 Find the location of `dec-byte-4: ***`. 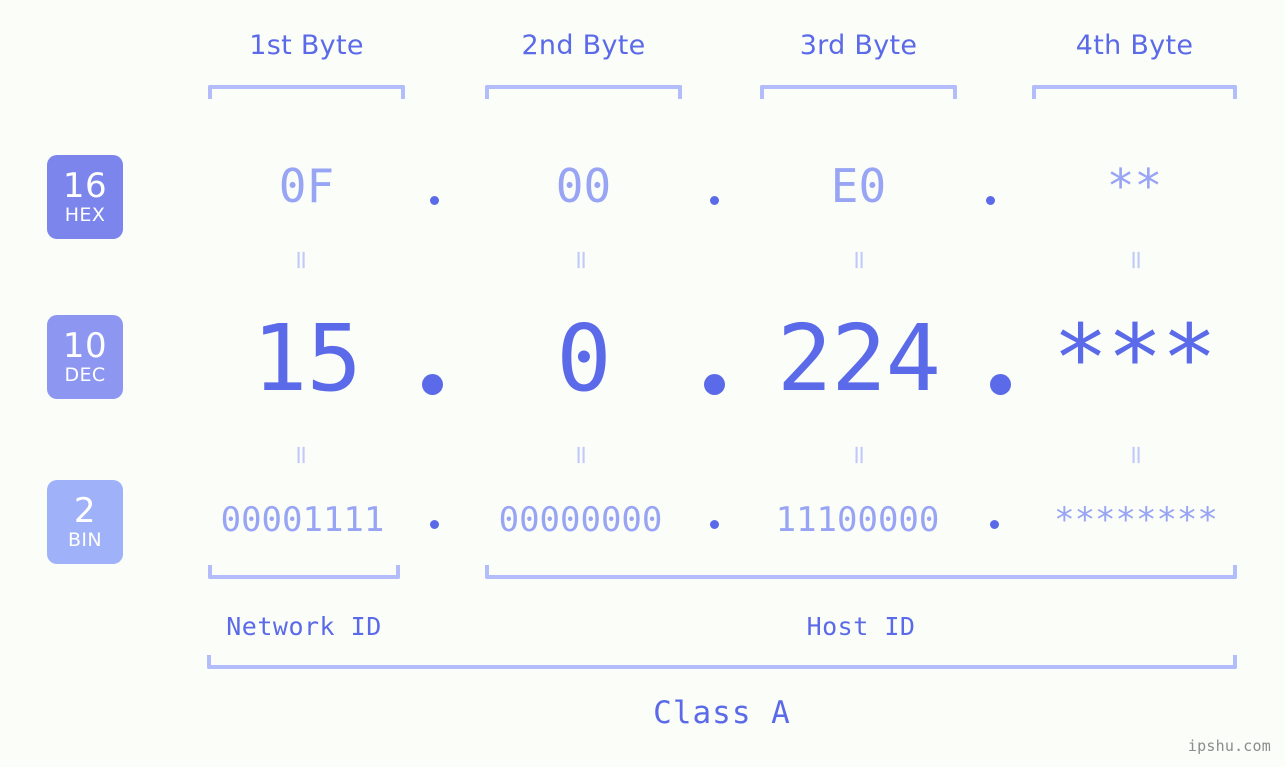

dec-byte-4: *** is located at coordinates (1134, 359).